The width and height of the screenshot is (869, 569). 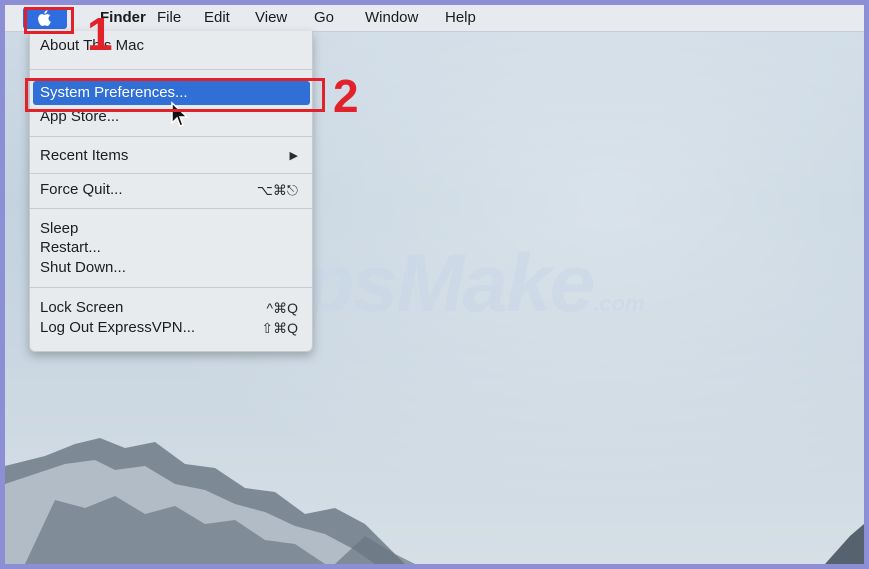 I want to click on menubar-help: Help, so click(x=460, y=17).